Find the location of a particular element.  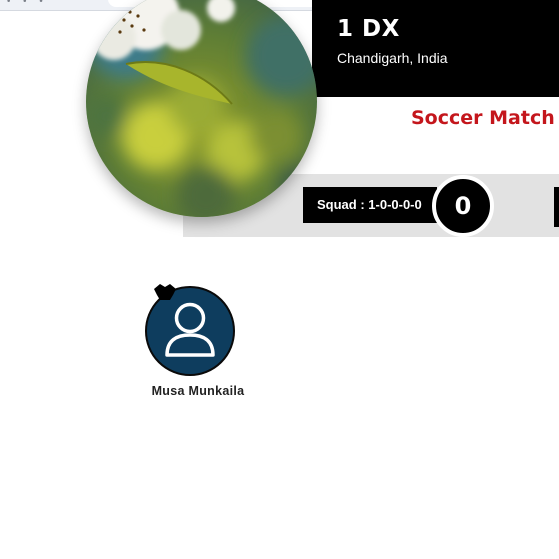

next-panel-edge is located at coordinates (556, 207).